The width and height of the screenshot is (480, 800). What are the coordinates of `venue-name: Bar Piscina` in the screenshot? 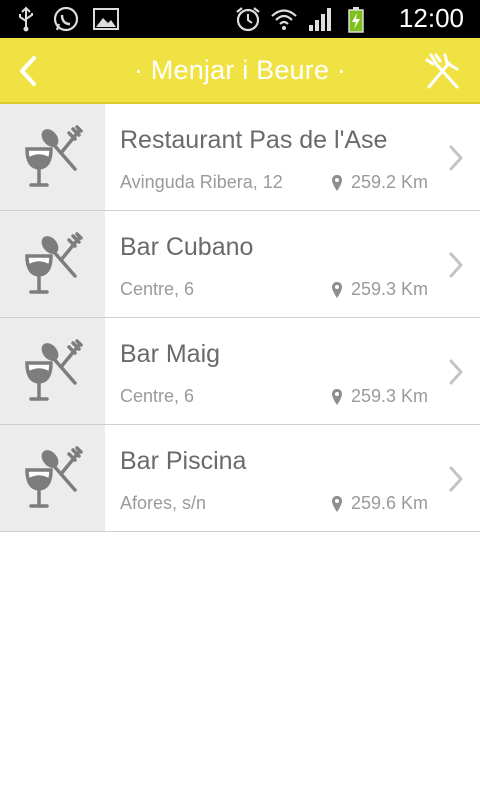 It's located at (183, 461).